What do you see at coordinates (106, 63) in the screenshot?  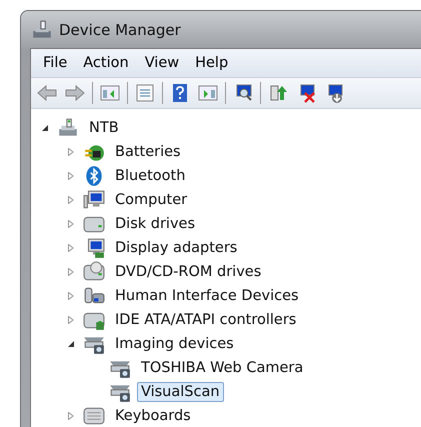 I see `menu-item: Action` at bounding box center [106, 63].